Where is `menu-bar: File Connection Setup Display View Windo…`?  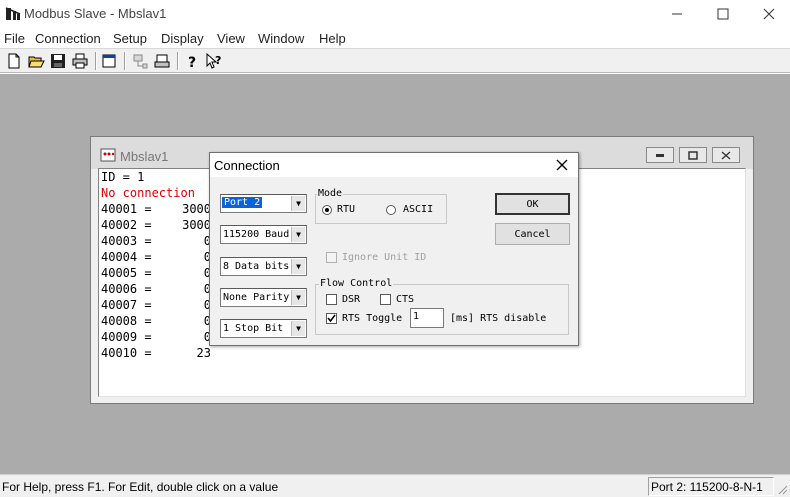 menu-bar: File Connection Setup Display View Windo… is located at coordinates (395, 38).